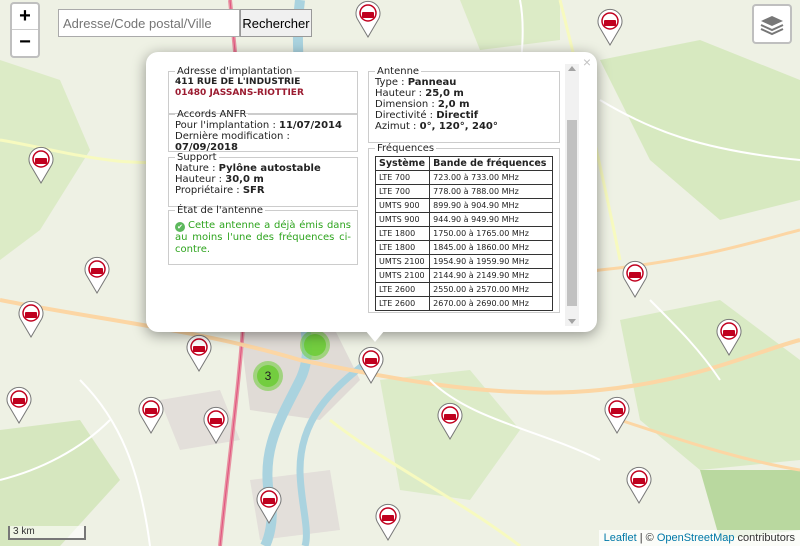 This screenshot has height=546, width=800. What do you see at coordinates (269, 168) in the screenshot?
I see `nature-value: Pylône autostable` at bounding box center [269, 168].